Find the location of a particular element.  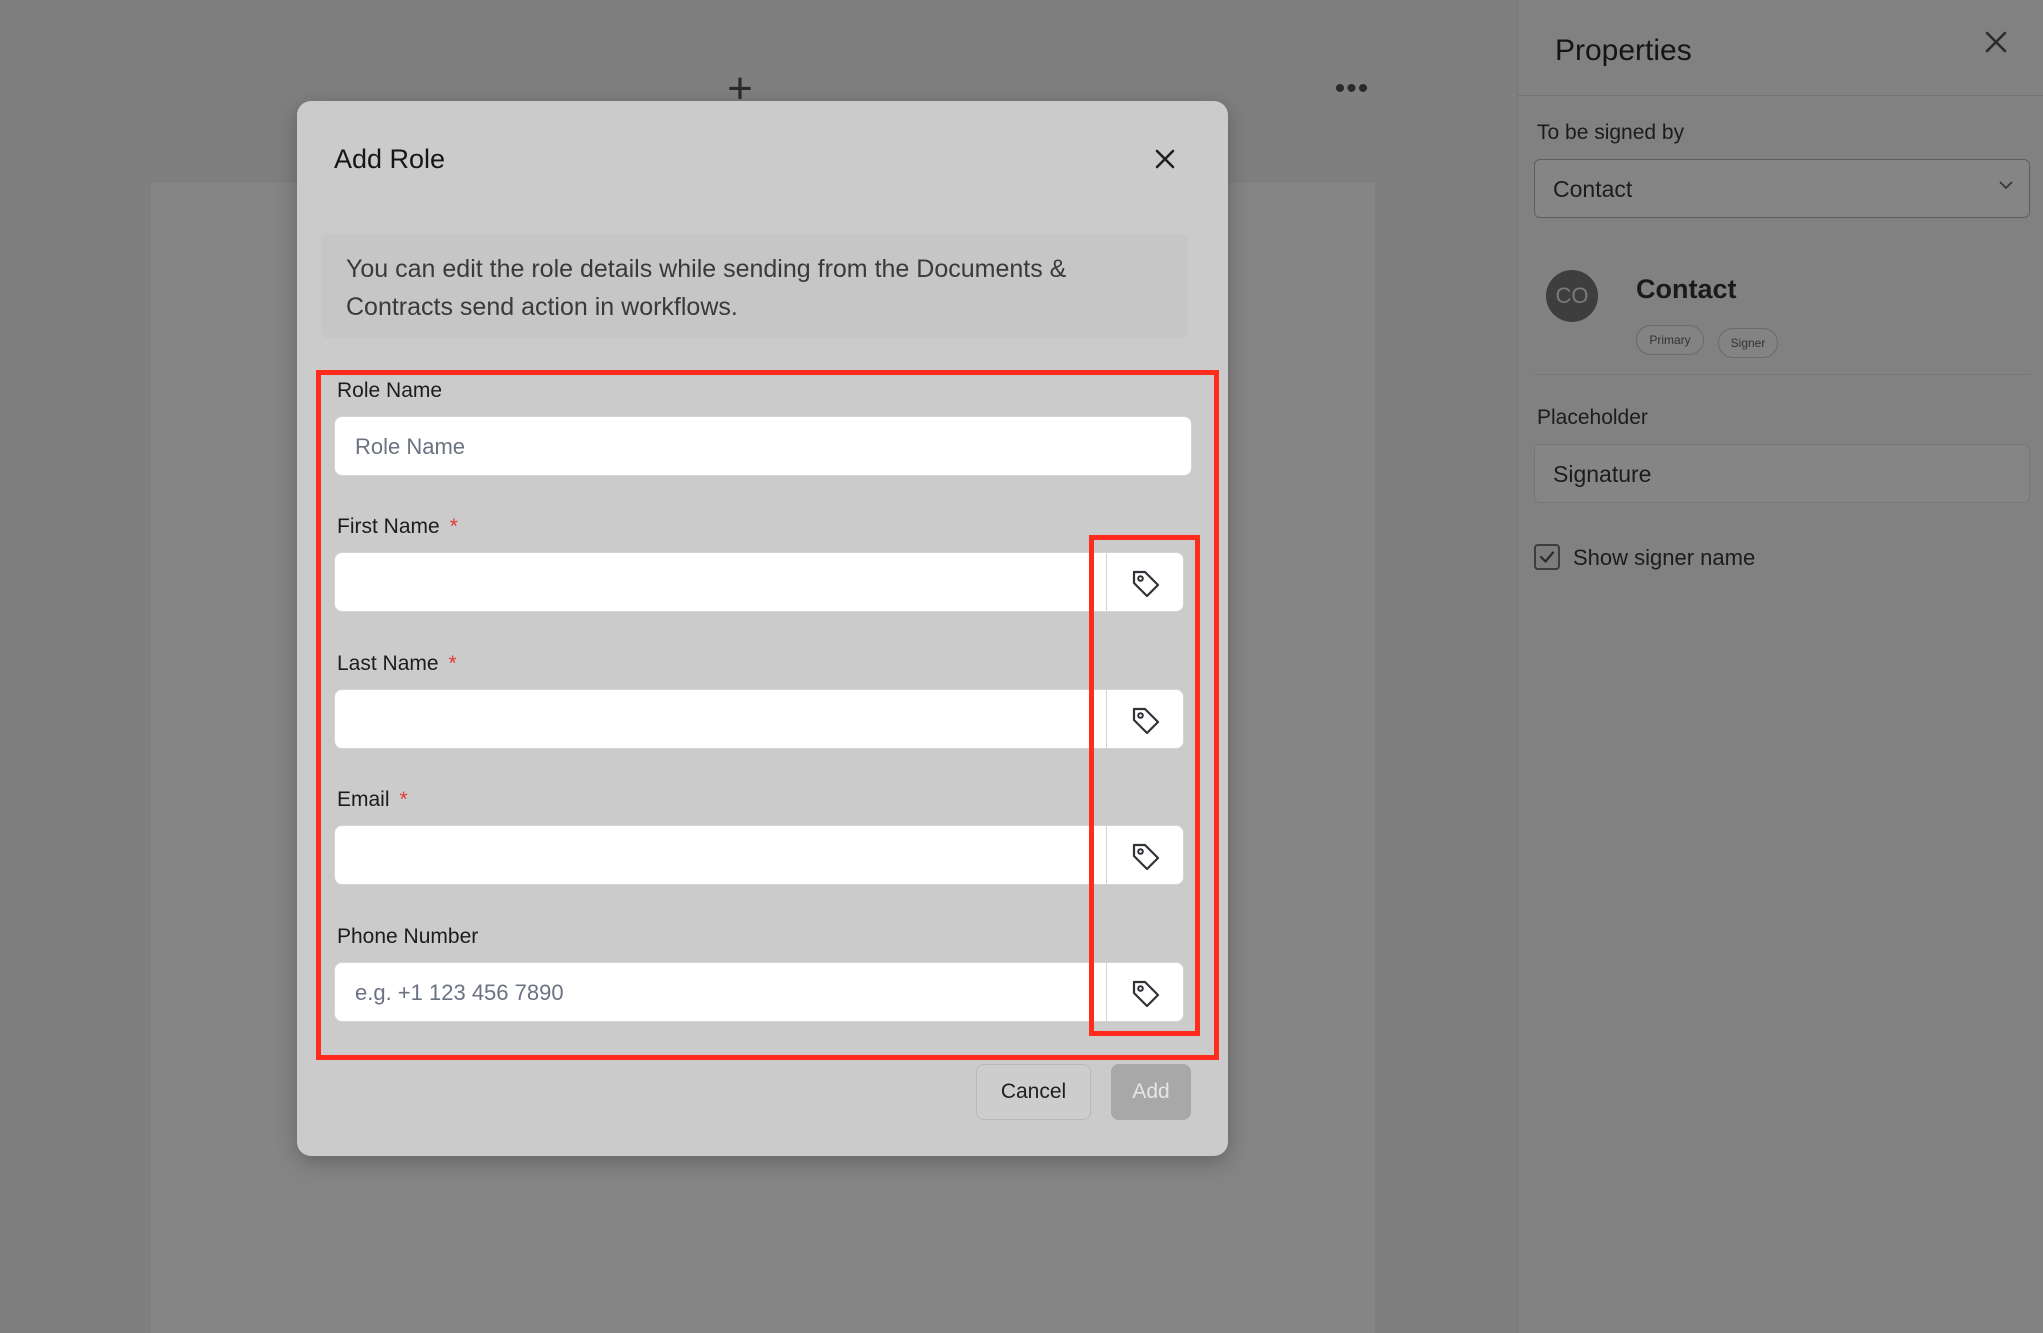

placeholder-field: Signature is located at coordinates (1782, 473).